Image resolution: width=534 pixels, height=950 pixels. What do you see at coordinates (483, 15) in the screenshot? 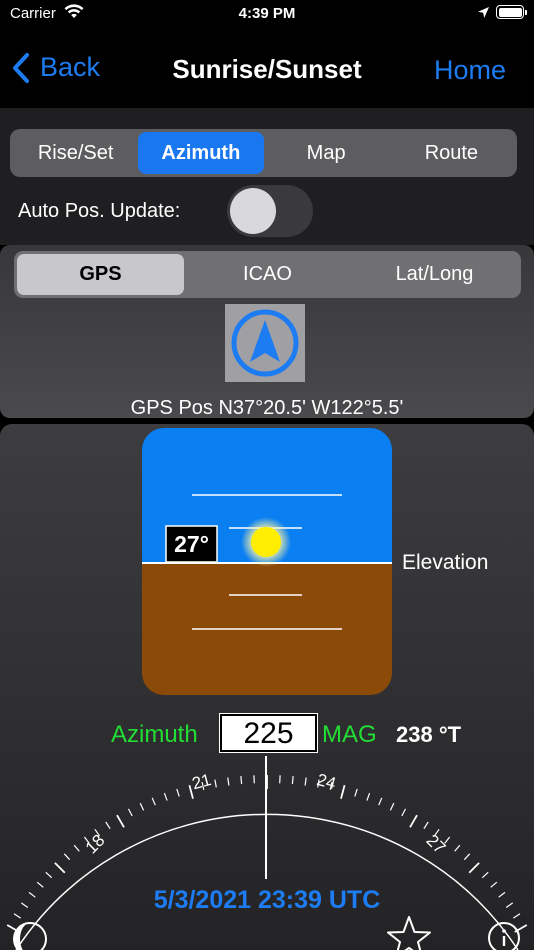
I see `location-arrow-icon` at bounding box center [483, 15].